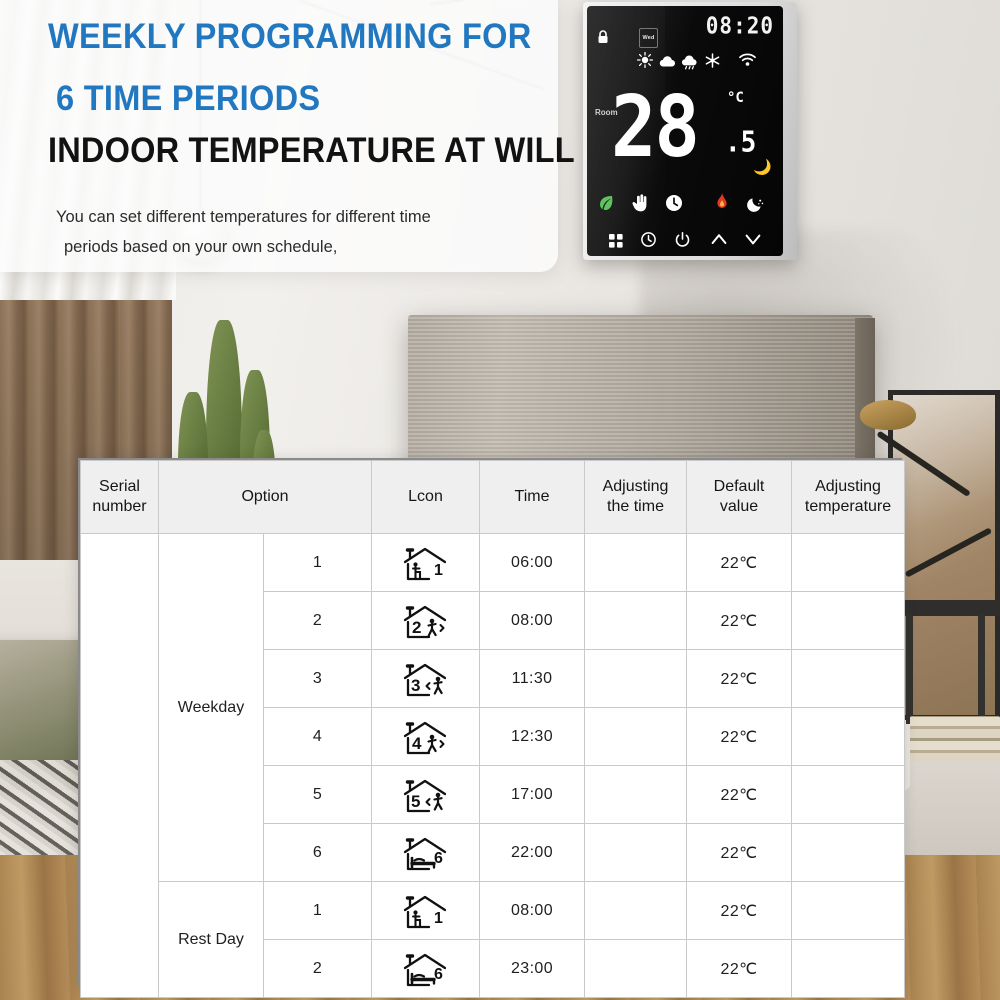 The height and width of the screenshot is (1000, 1000). Describe the element at coordinates (119, 506) in the screenshot. I see `header-serial-line2: number` at that location.